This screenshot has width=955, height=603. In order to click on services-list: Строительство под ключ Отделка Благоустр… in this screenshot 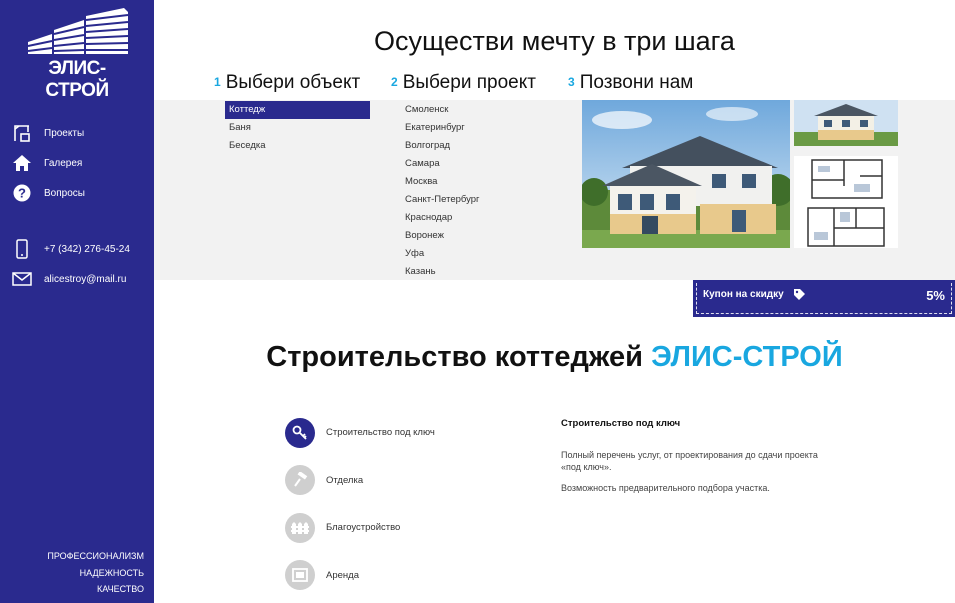, I will do `click(360, 504)`.